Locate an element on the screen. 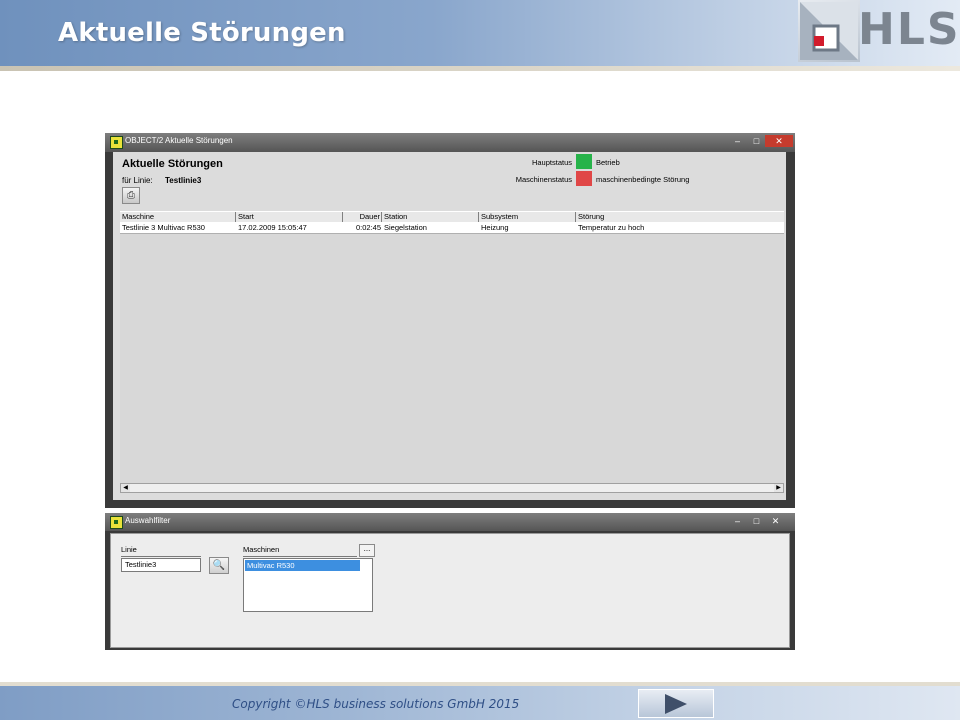 The height and width of the screenshot is (720, 960). header-divider is located at coordinates (480, 68).